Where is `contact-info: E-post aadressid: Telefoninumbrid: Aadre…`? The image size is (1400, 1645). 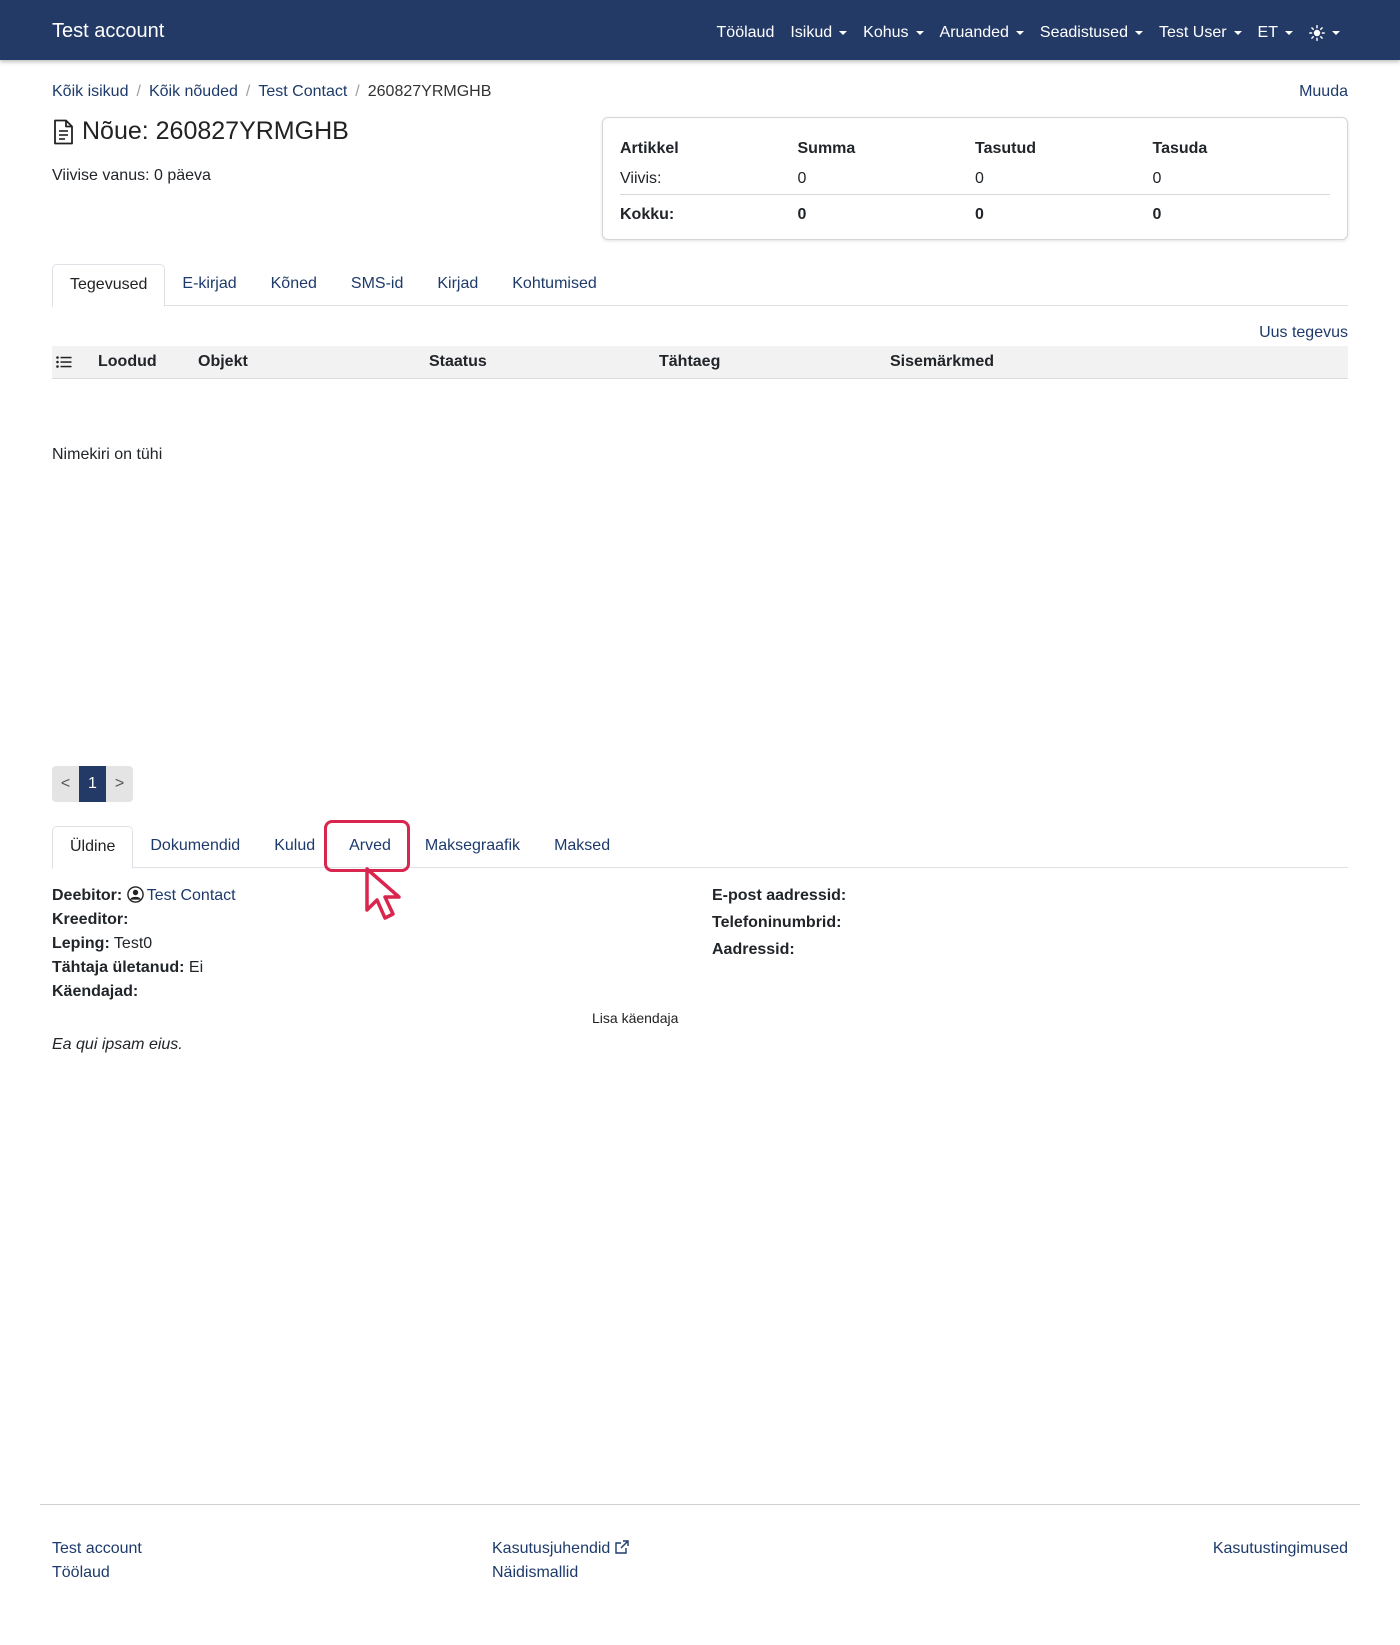 contact-info: E-post aadressid: Telefoninumbrid: Aadre… is located at coordinates (779, 922).